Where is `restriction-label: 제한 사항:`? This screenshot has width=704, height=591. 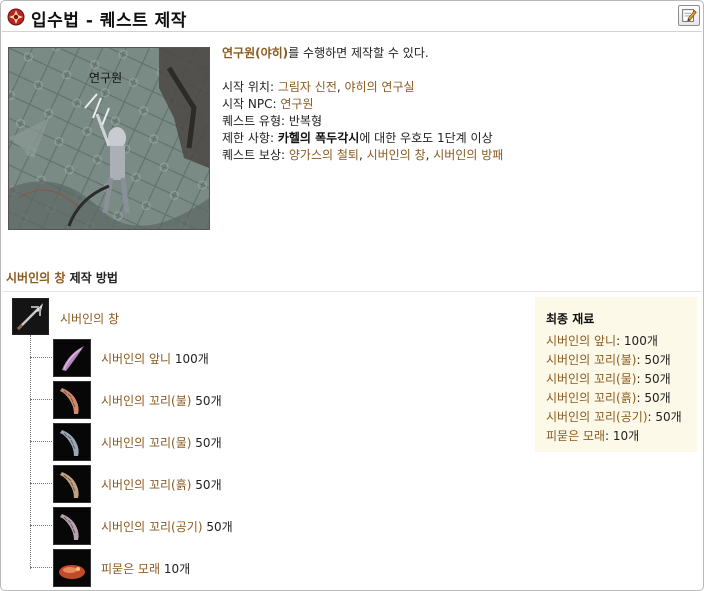
restriction-label: 제한 사항: is located at coordinates (250, 138).